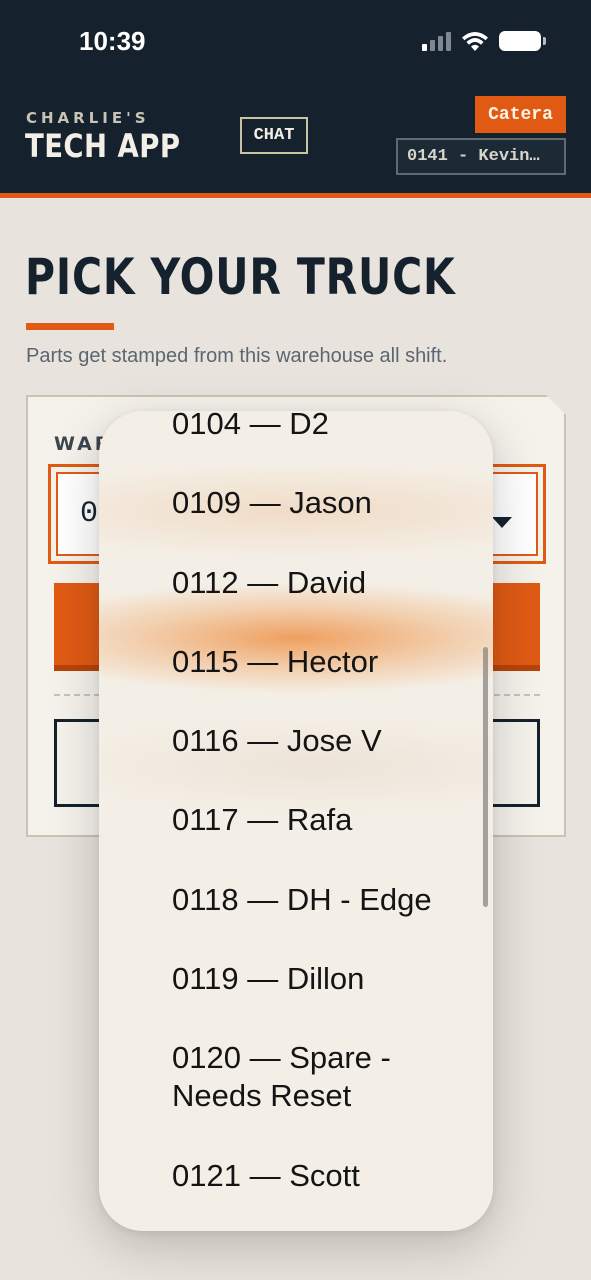  Describe the element at coordinates (322, 583) in the screenshot. I see `picker-option: 0112 — David` at that location.